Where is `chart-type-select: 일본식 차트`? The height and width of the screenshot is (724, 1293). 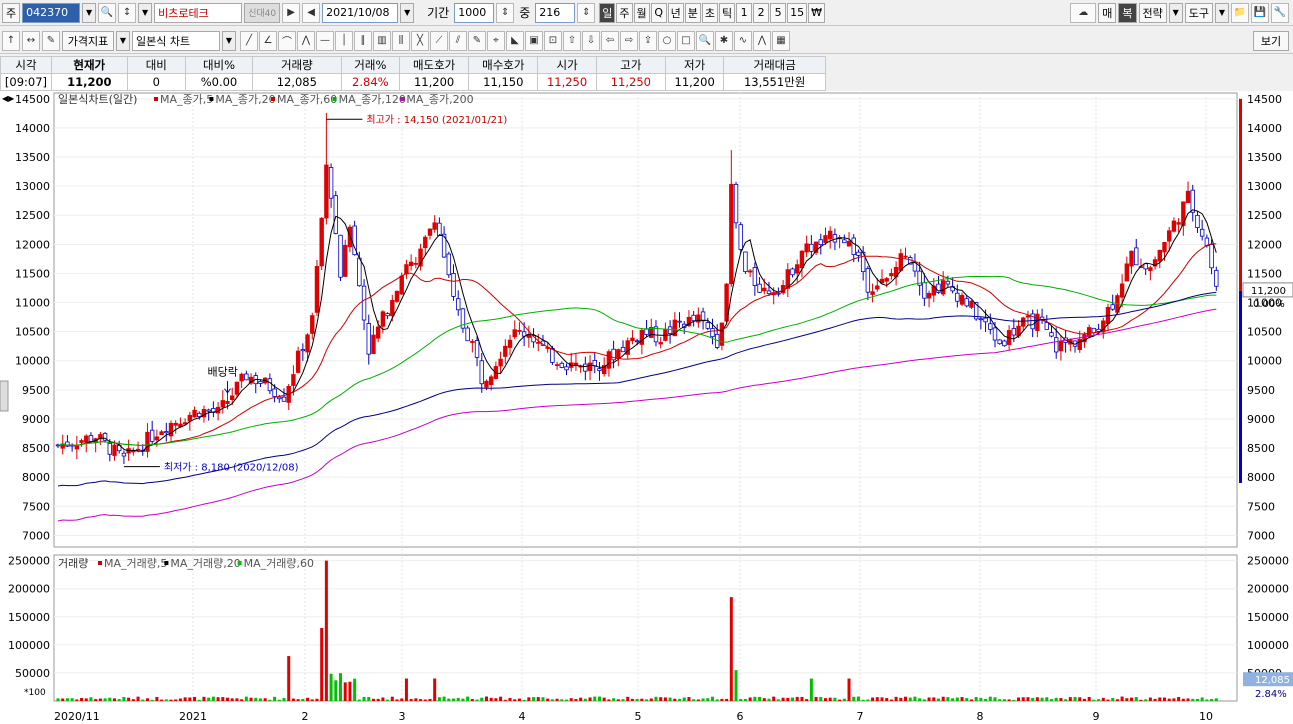 chart-type-select: 일본식 차트 is located at coordinates (176, 40).